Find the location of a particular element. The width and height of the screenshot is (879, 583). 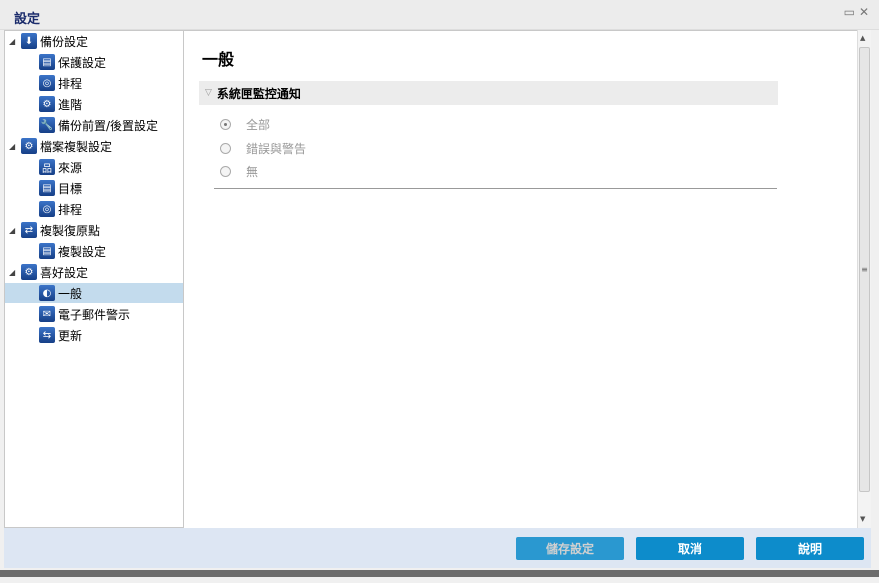

tree-item-email: ✉ 電子郵件警示 is located at coordinates (94, 314).